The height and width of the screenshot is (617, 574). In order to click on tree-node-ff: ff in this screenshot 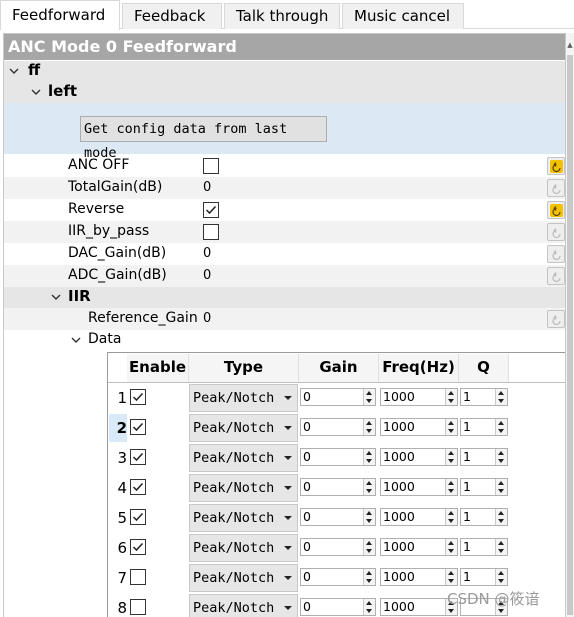, I will do `click(284, 71)`.